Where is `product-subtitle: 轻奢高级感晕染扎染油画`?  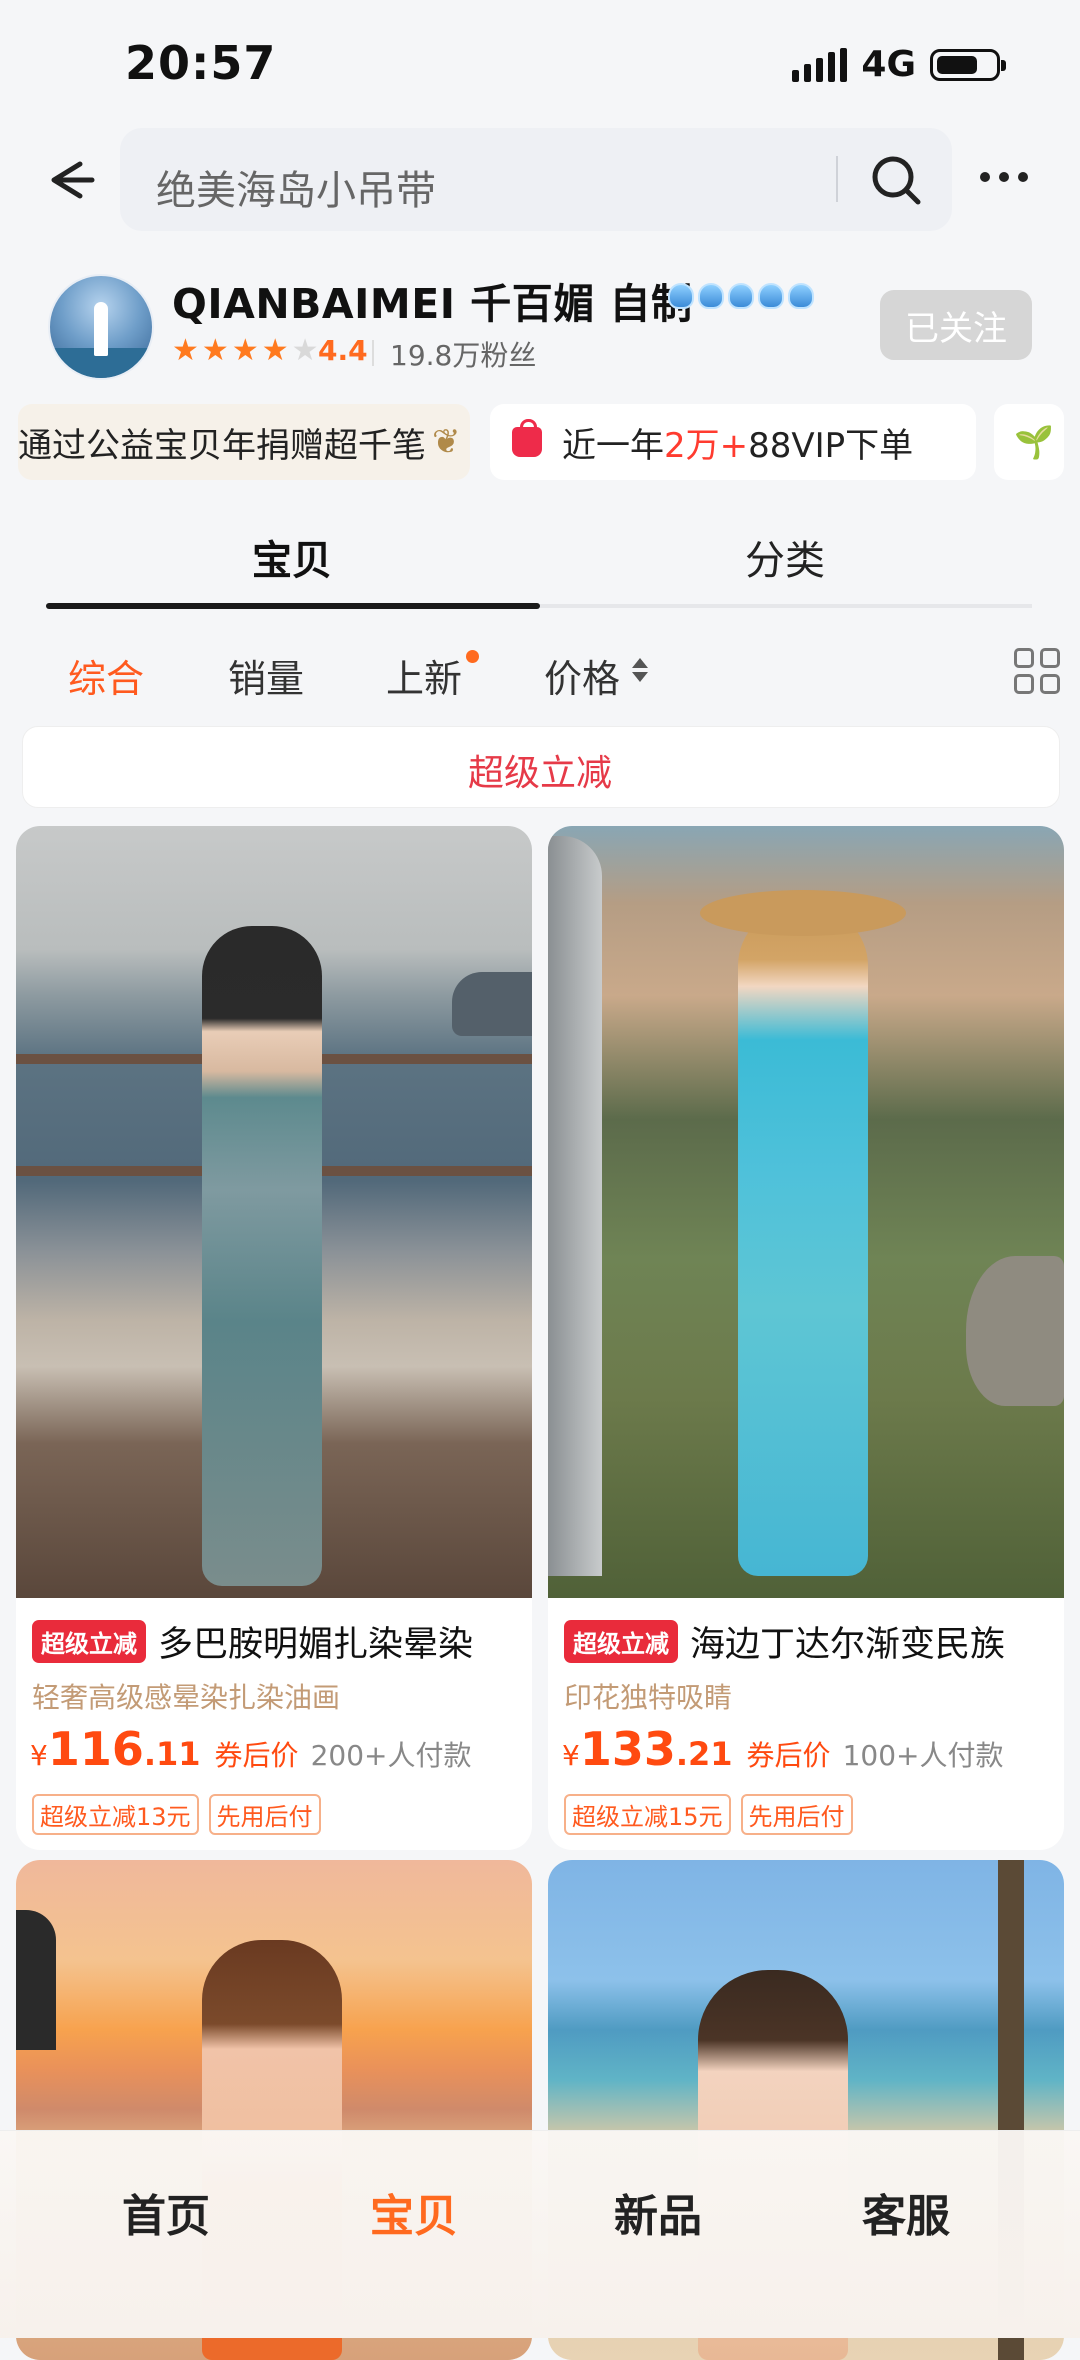
product-subtitle: 轻奢高级感晕染扎染油画 is located at coordinates (186, 1697).